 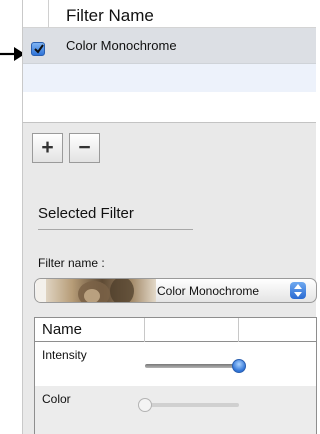 What do you see at coordinates (62, 329) in the screenshot?
I see `name-column-header: Name` at bounding box center [62, 329].